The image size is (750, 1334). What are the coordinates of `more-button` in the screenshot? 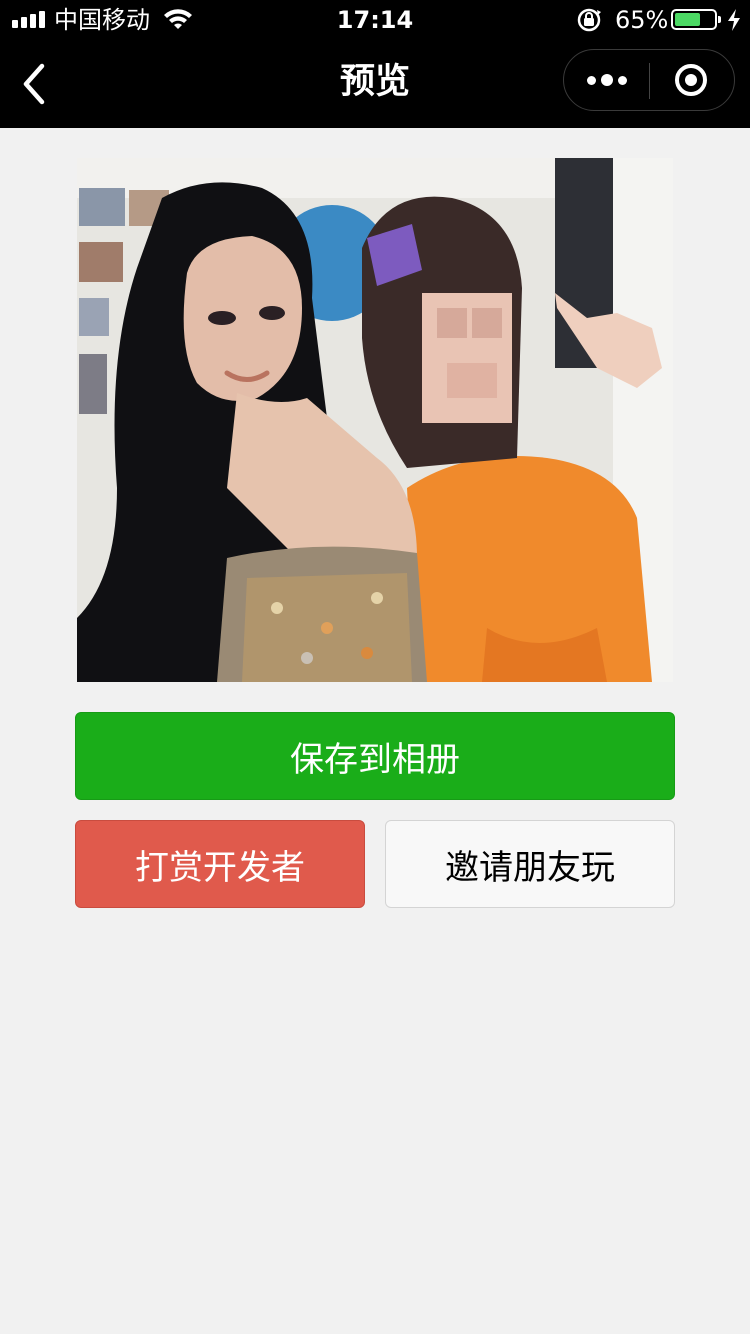 It's located at (606, 80).